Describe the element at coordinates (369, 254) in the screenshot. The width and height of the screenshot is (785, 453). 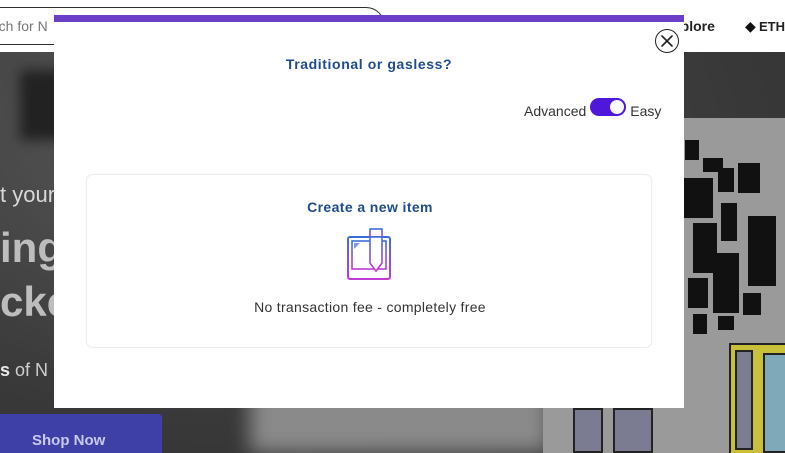
I see `pencil-notepad-icon` at that location.